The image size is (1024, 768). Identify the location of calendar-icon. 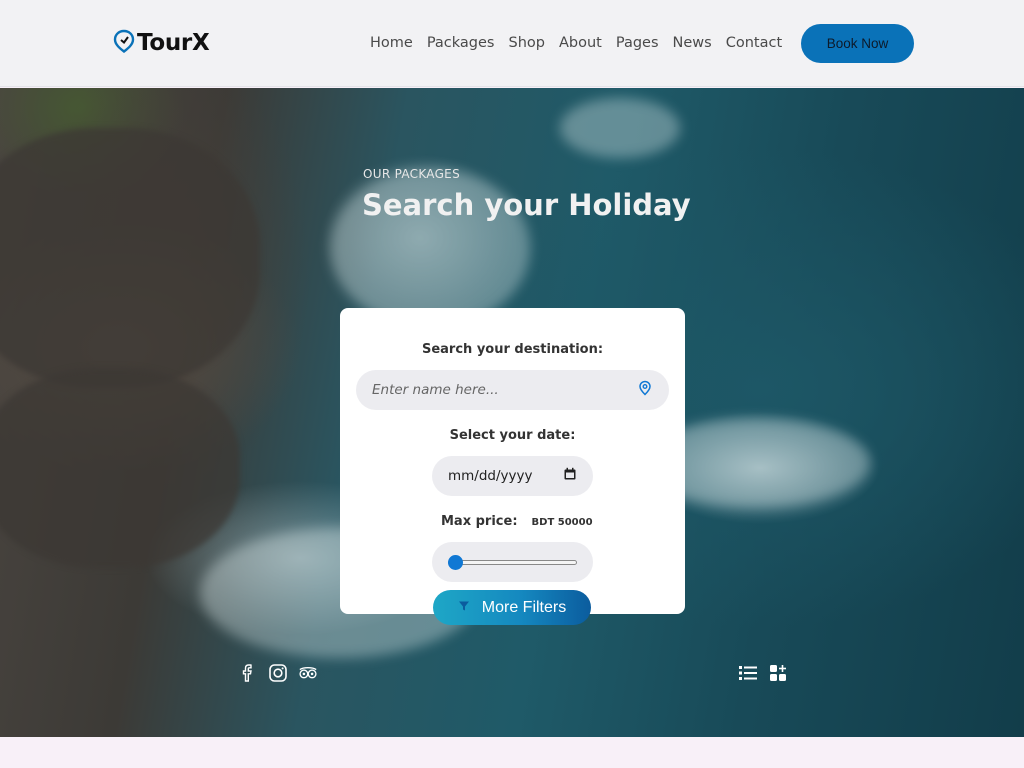
(570, 476).